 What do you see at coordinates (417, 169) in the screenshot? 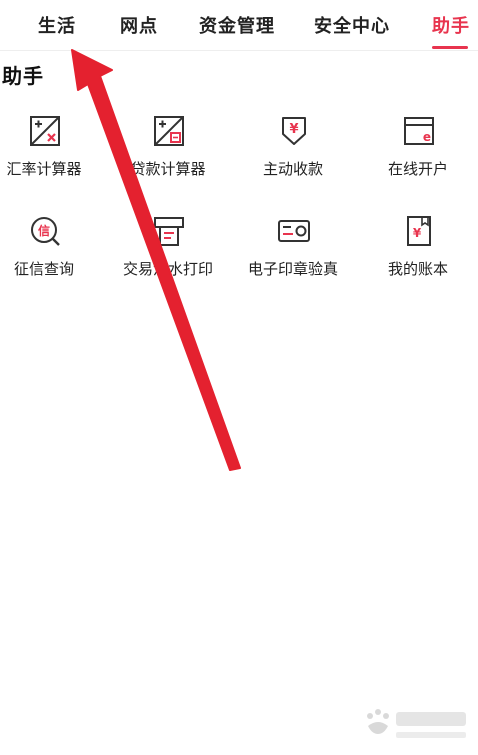
I see `tool-label: 在线开户` at bounding box center [417, 169].